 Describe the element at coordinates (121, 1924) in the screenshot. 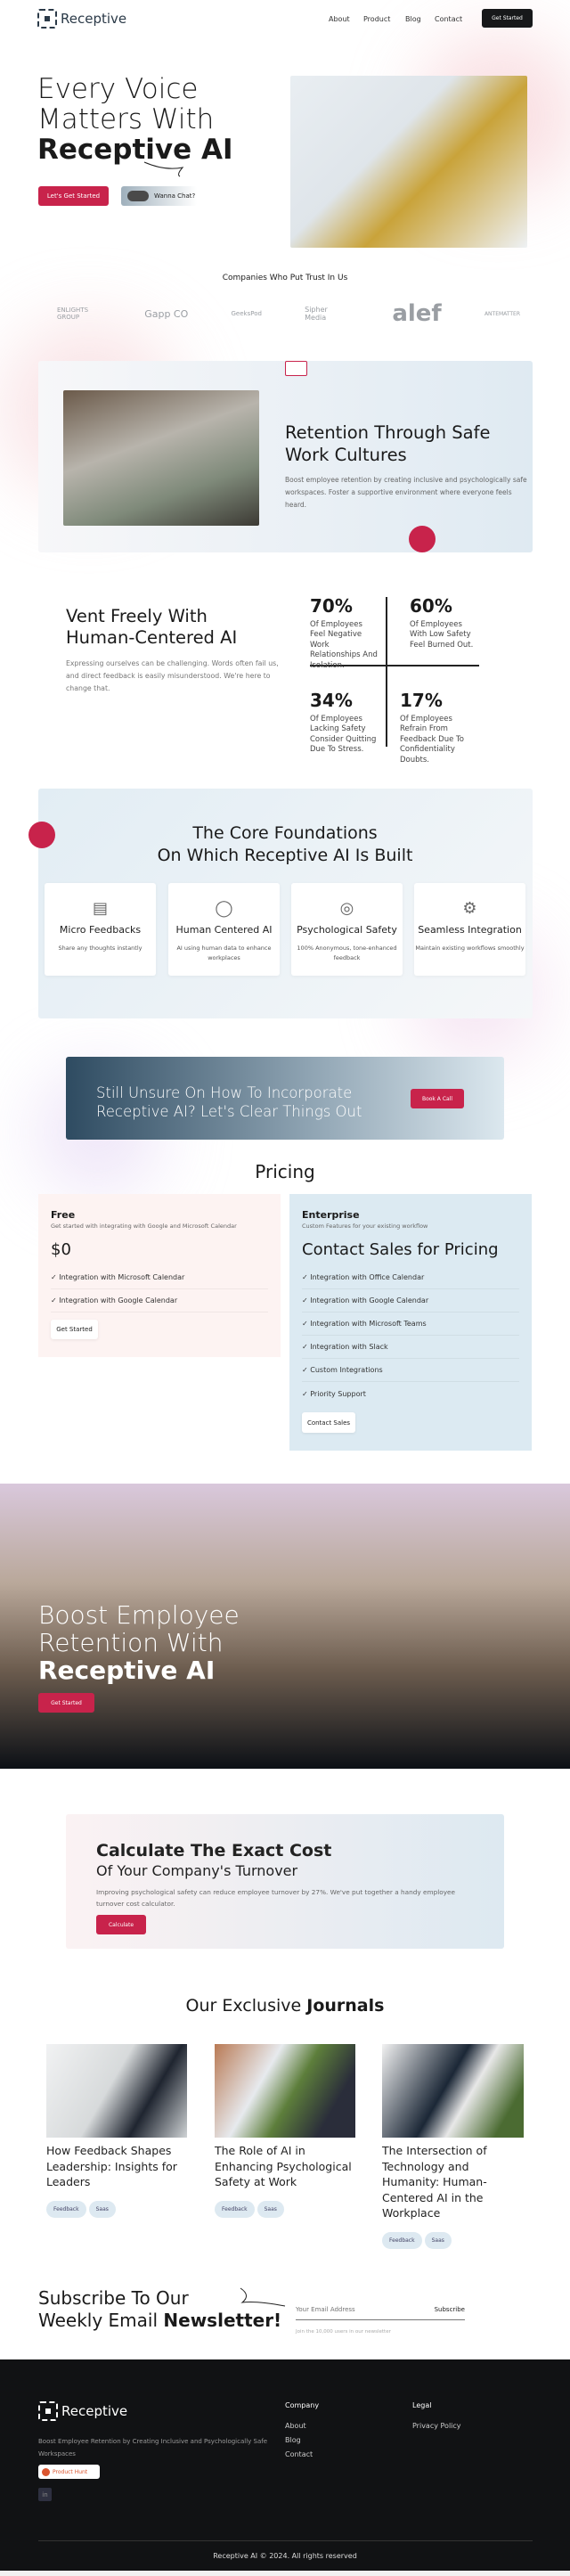

I see `calculate-button: Calculate` at that location.